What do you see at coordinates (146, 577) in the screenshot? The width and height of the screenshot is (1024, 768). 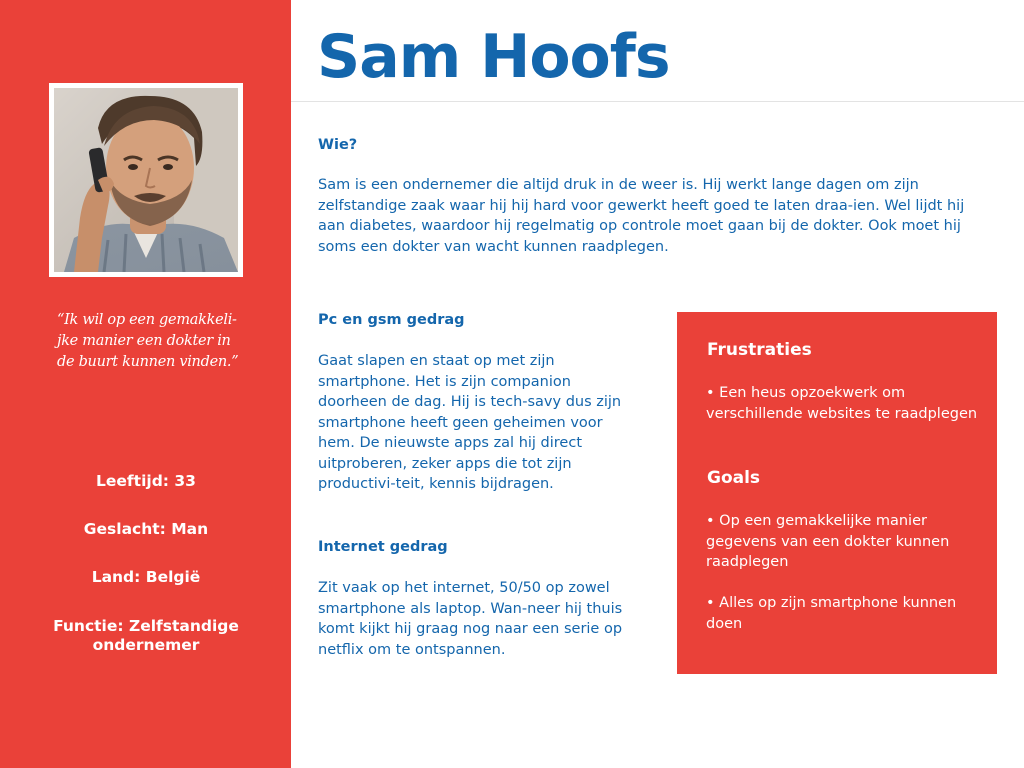 I see `country-fact: Land: België` at bounding box center [146, 577].